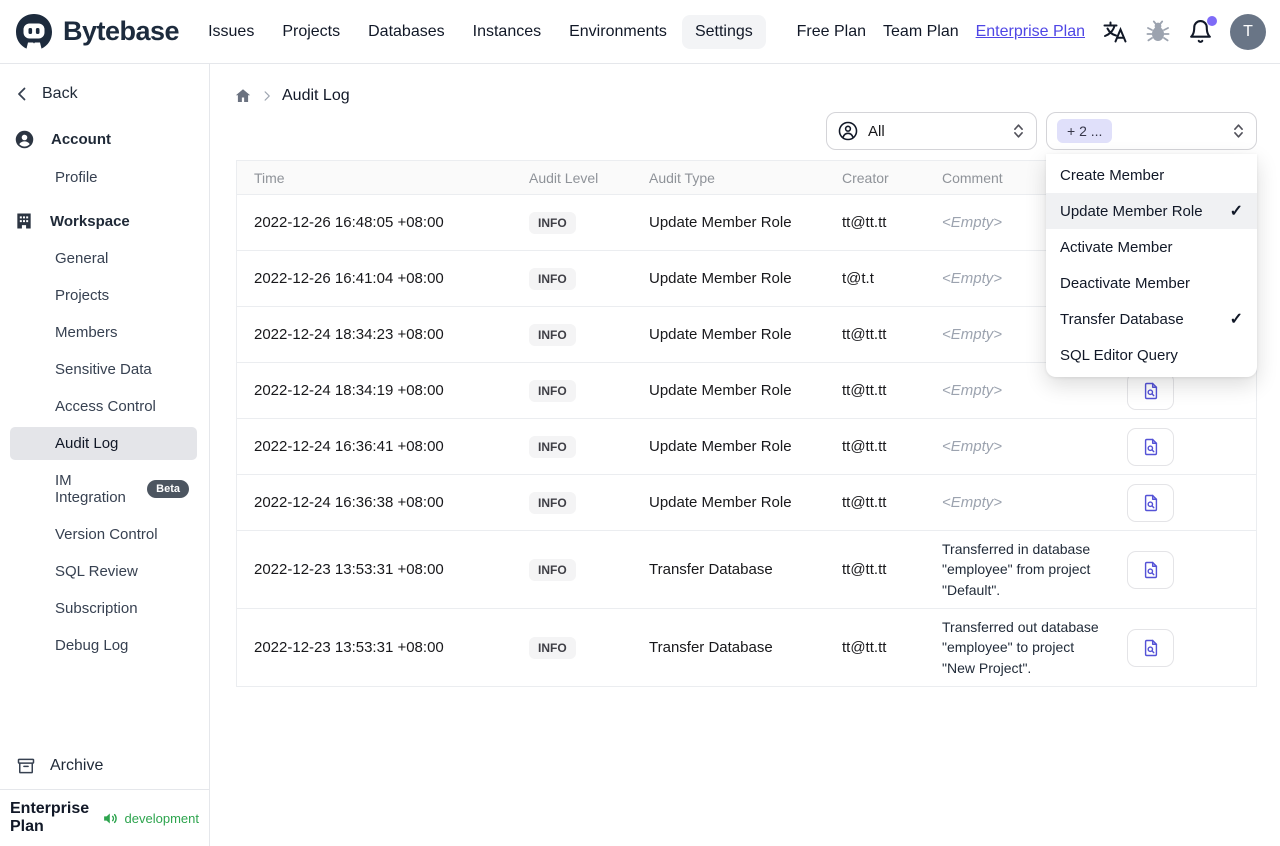 The height and width of the screenshot is (846, 1280). Describe the element at coordinates (711, 647) in the screenshot. I see `row-audit-type: Transfer Database` at that location.